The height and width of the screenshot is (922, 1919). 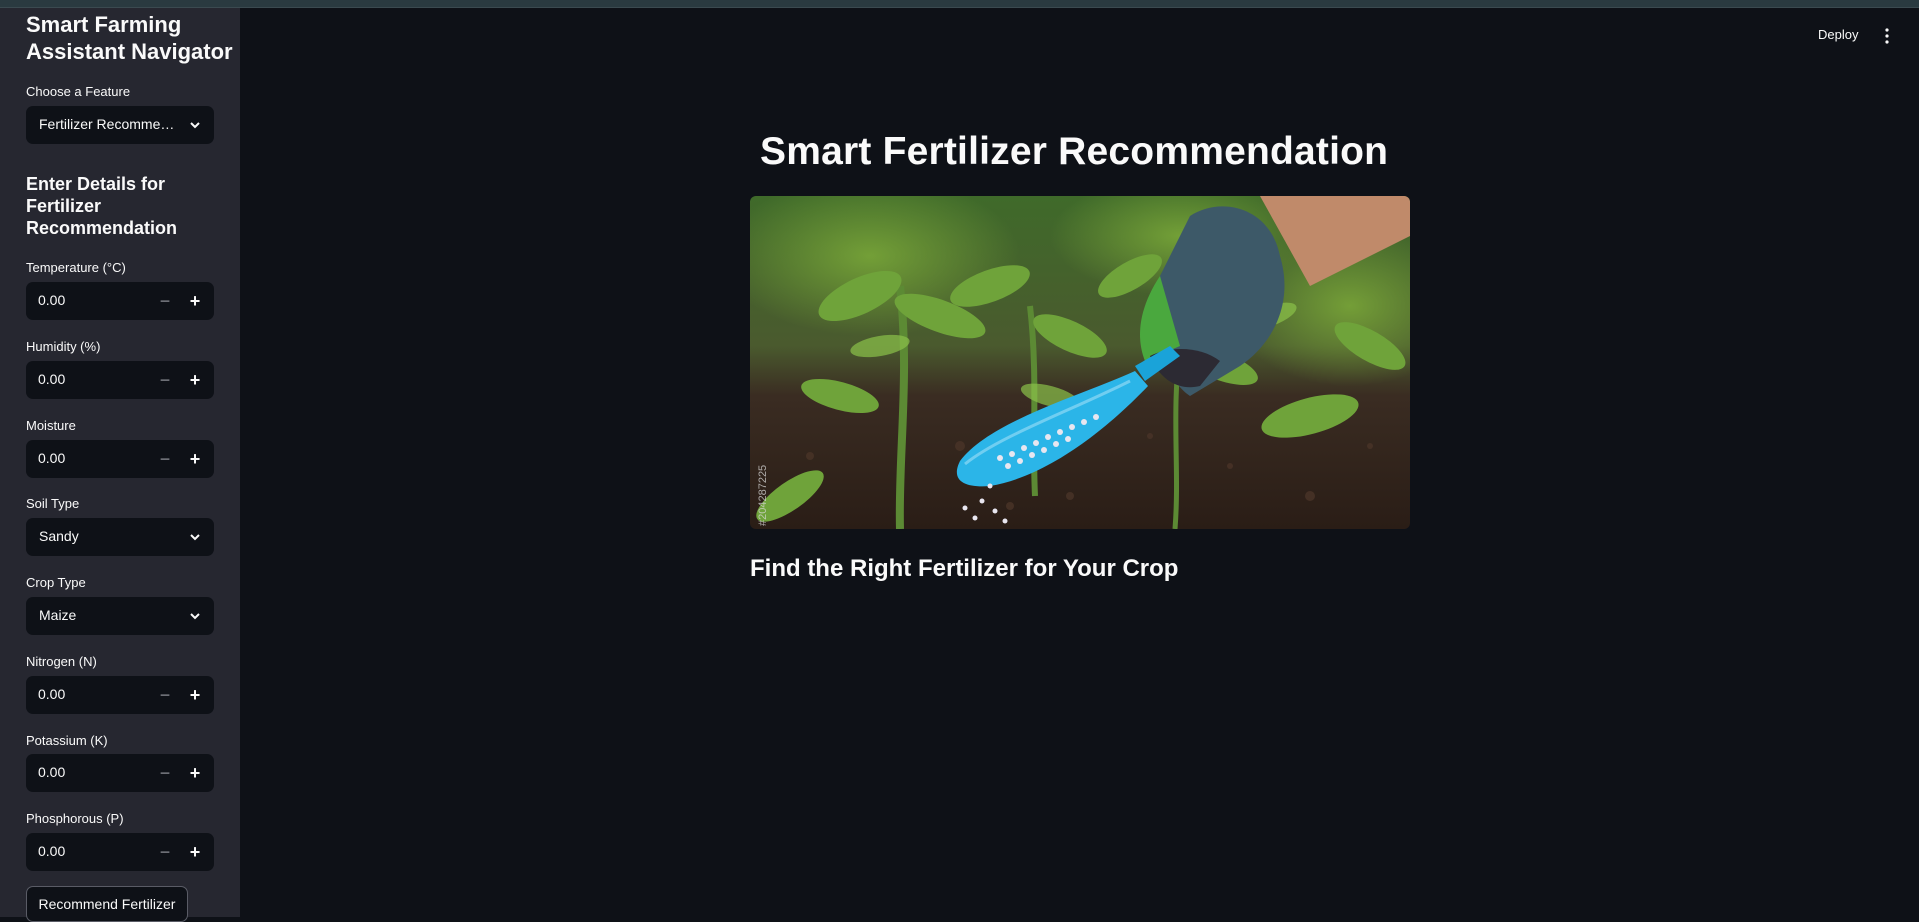 What do you see at coordinates (120, 537) in the screenshot?
I see `soil-type-select: Sandy` at bounding box center [120, 537].